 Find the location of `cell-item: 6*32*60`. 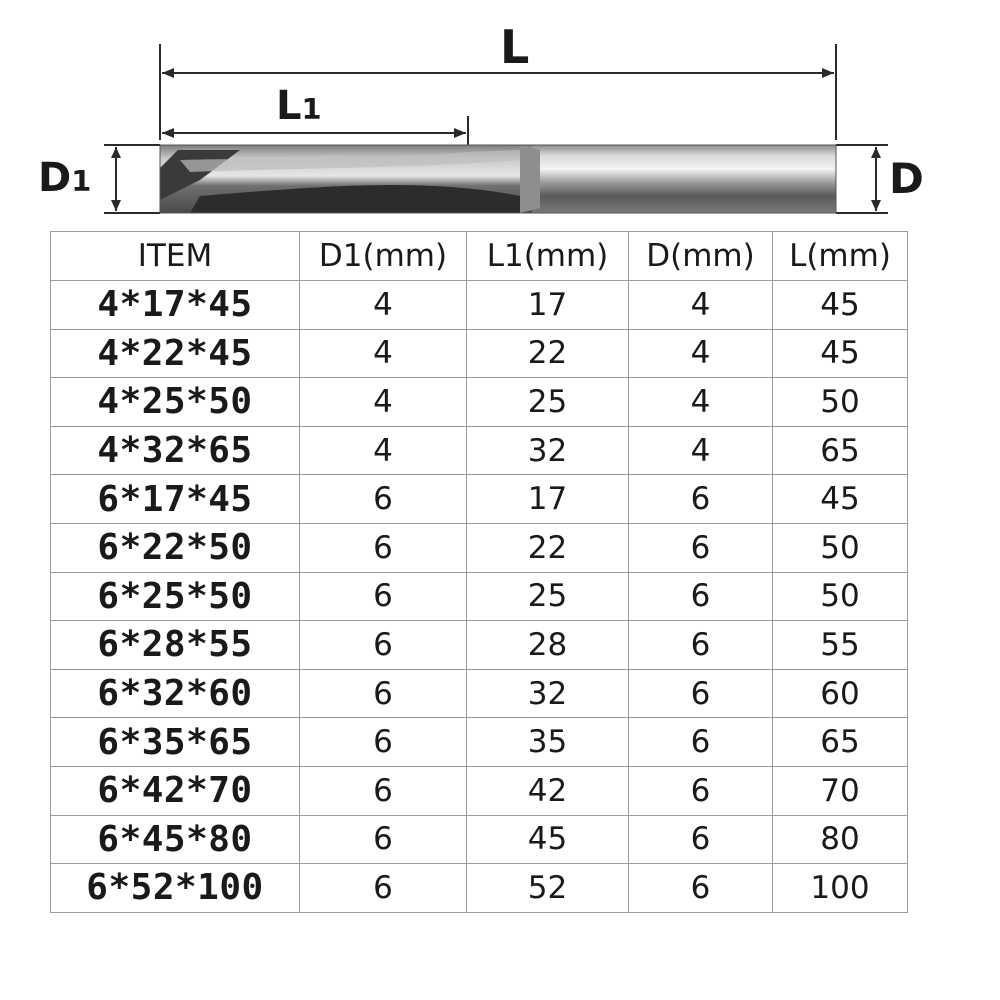

cell-item: 6*32*60 is located at coordinates (175, 693).